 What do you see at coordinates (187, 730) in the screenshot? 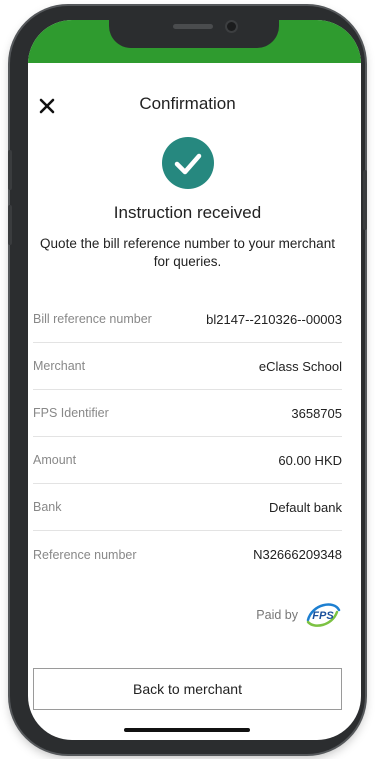
I see `home-indicator` at bounding box center [187, 730].